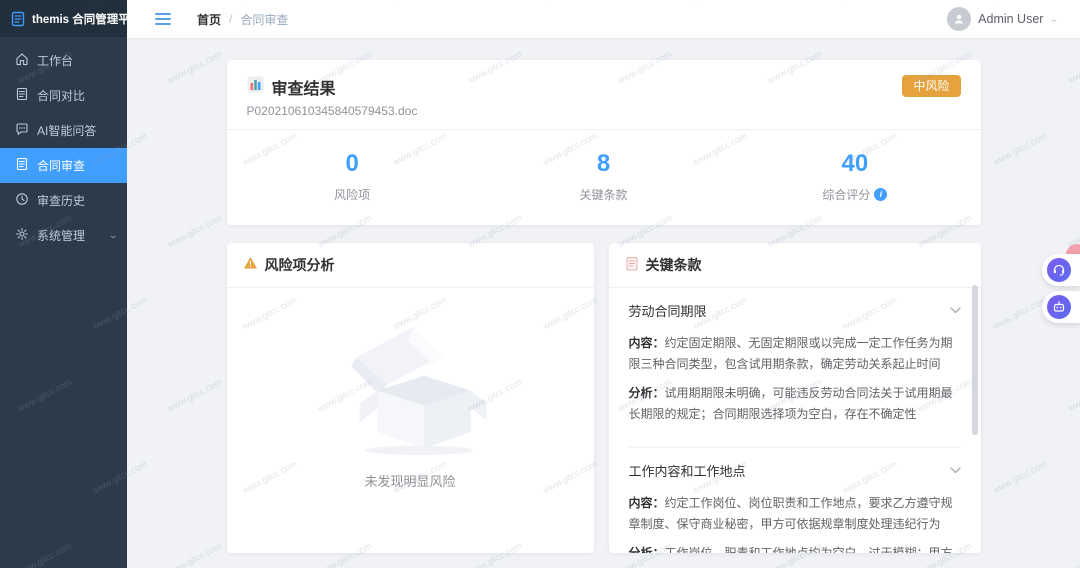  What do you see at coordinates (795, 470) in the screenshot?
I see `clause-header: 工作内容和工作地点` at bounding box center [795, 470].